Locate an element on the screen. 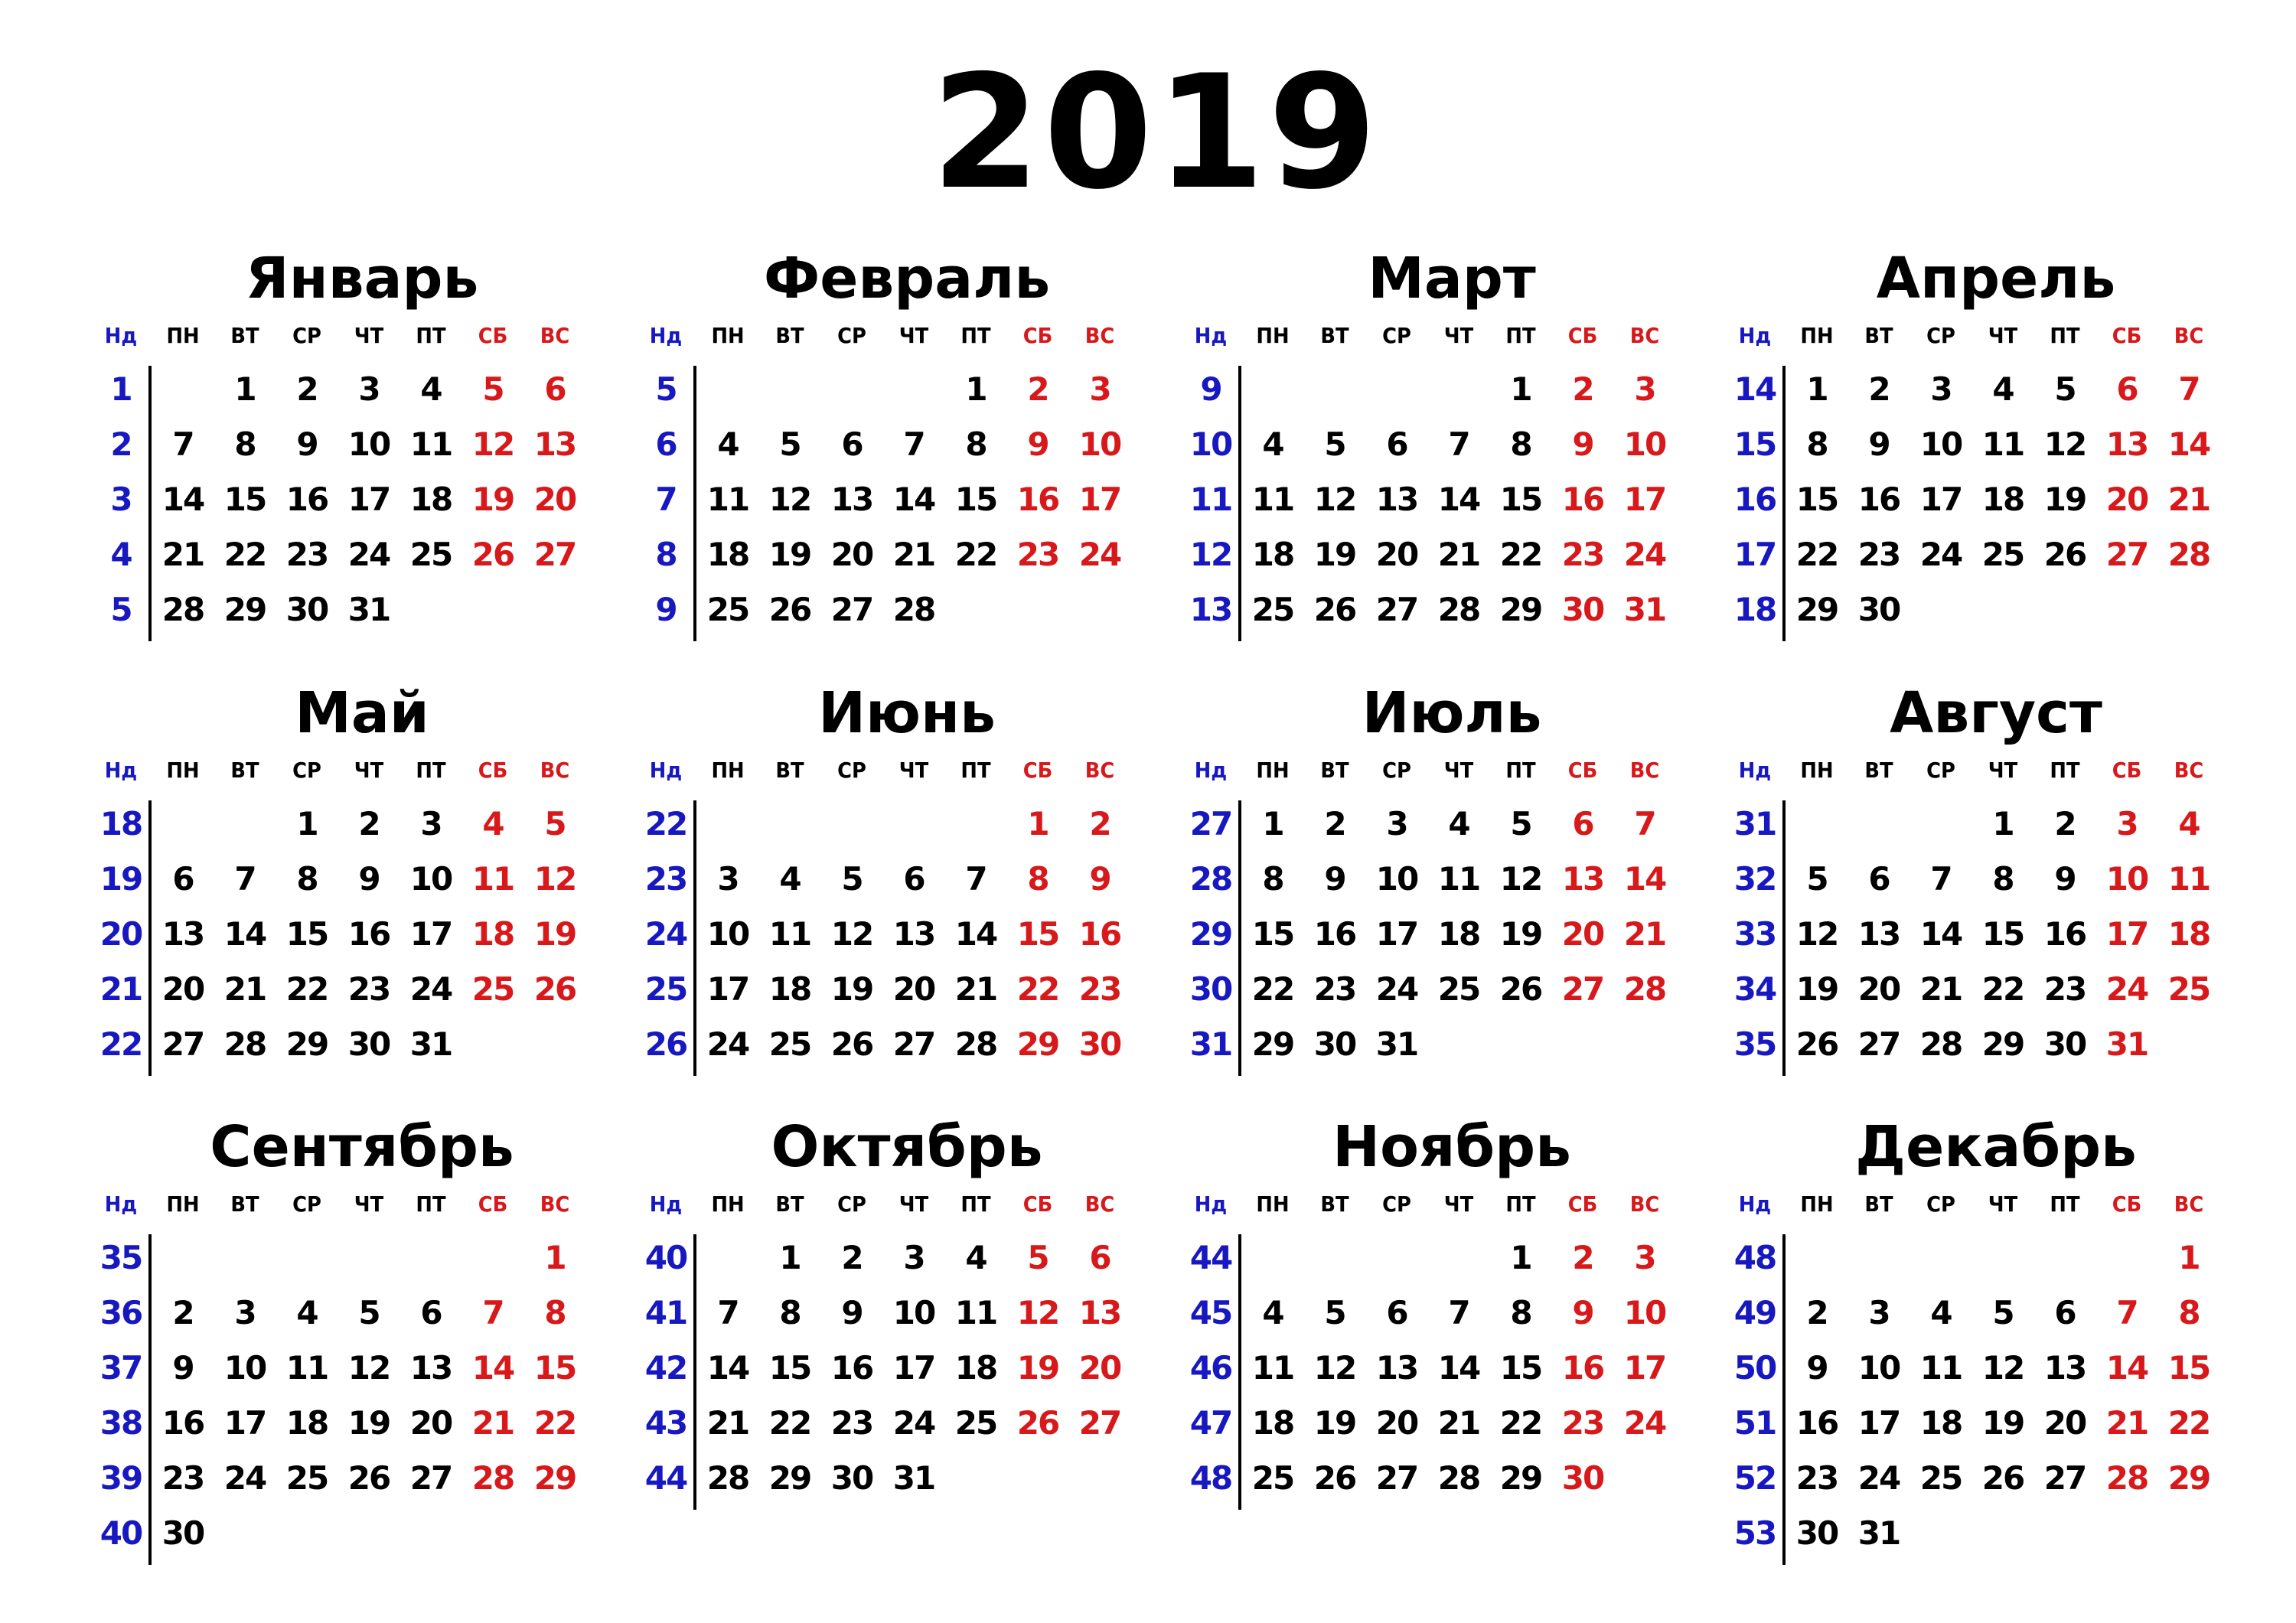  week-number: 27 is located at coordinates (1211, 824).